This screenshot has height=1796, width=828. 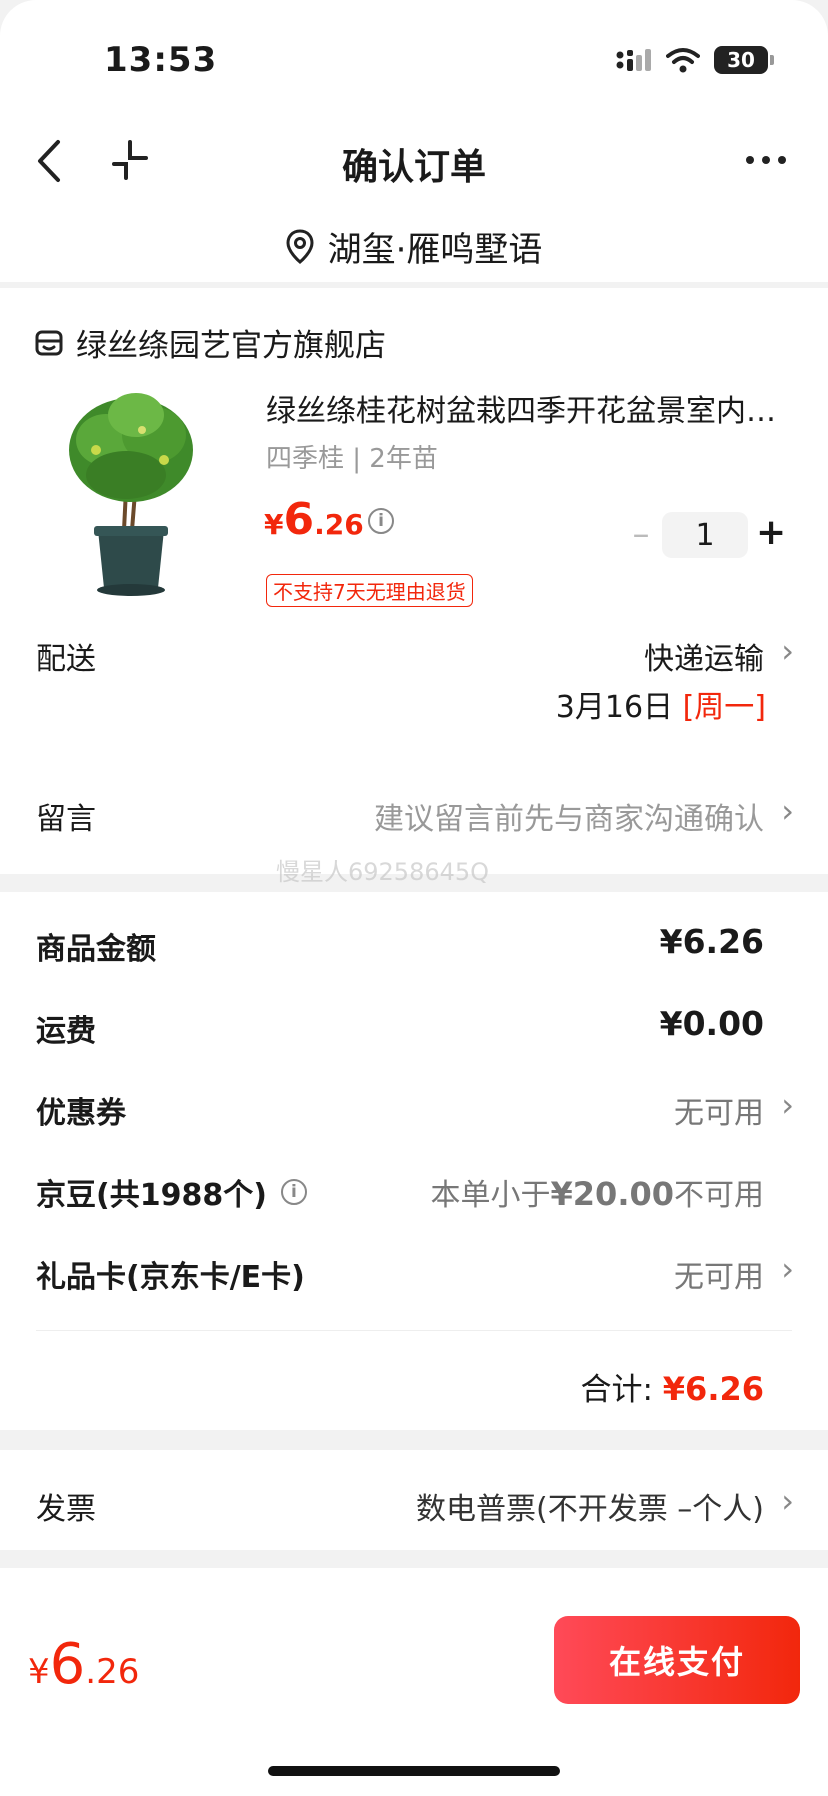 I want to click on summary-divider, so click(x=414, y=1330).